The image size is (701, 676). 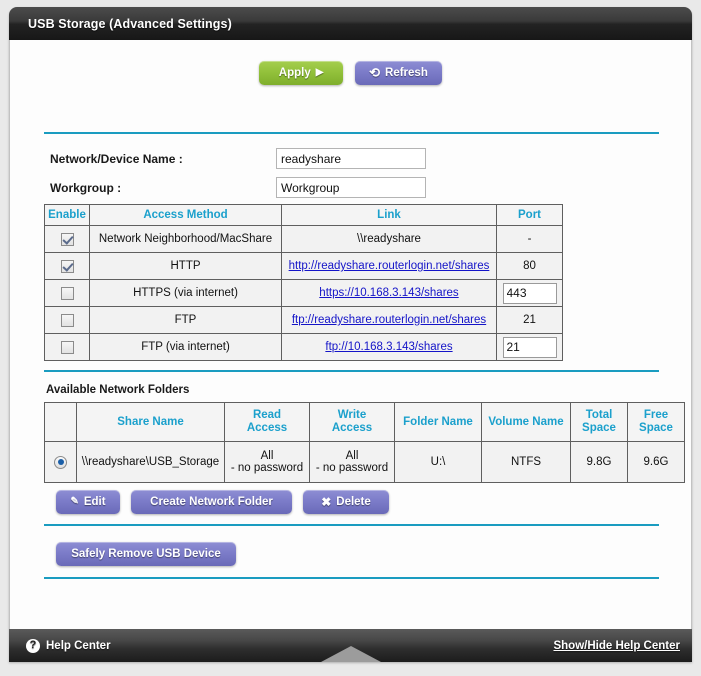 I want to click on apply-button-label: Apply, so click(x=294, y=73).